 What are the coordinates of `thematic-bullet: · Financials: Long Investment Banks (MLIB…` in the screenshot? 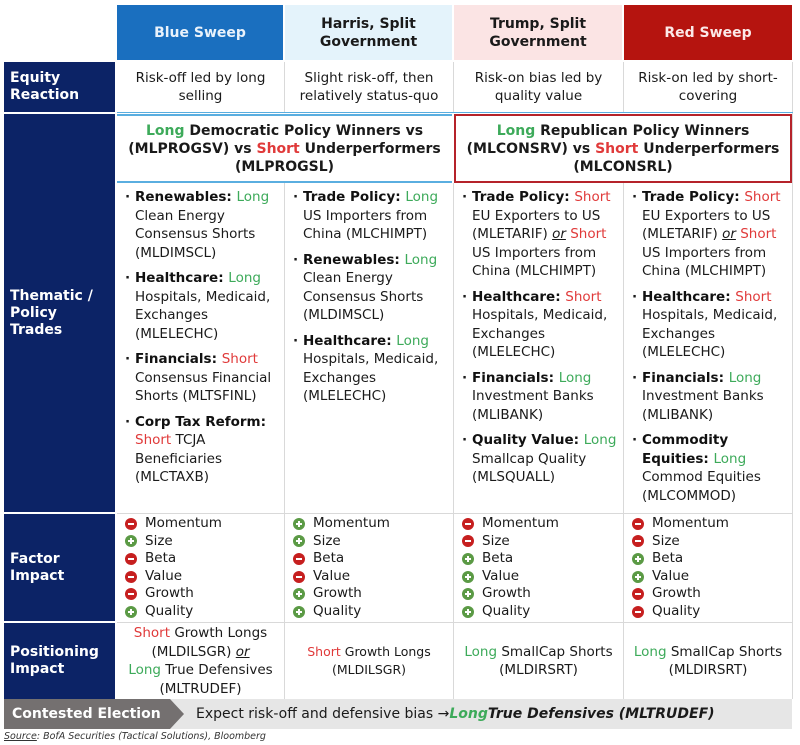 It's located at (540, 397).